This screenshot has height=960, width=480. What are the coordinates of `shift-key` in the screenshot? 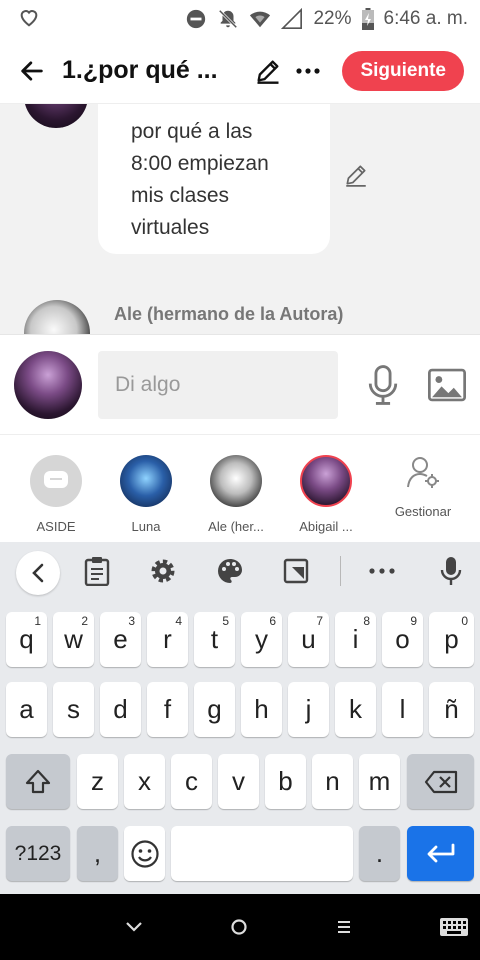 It's located at (38, 781).